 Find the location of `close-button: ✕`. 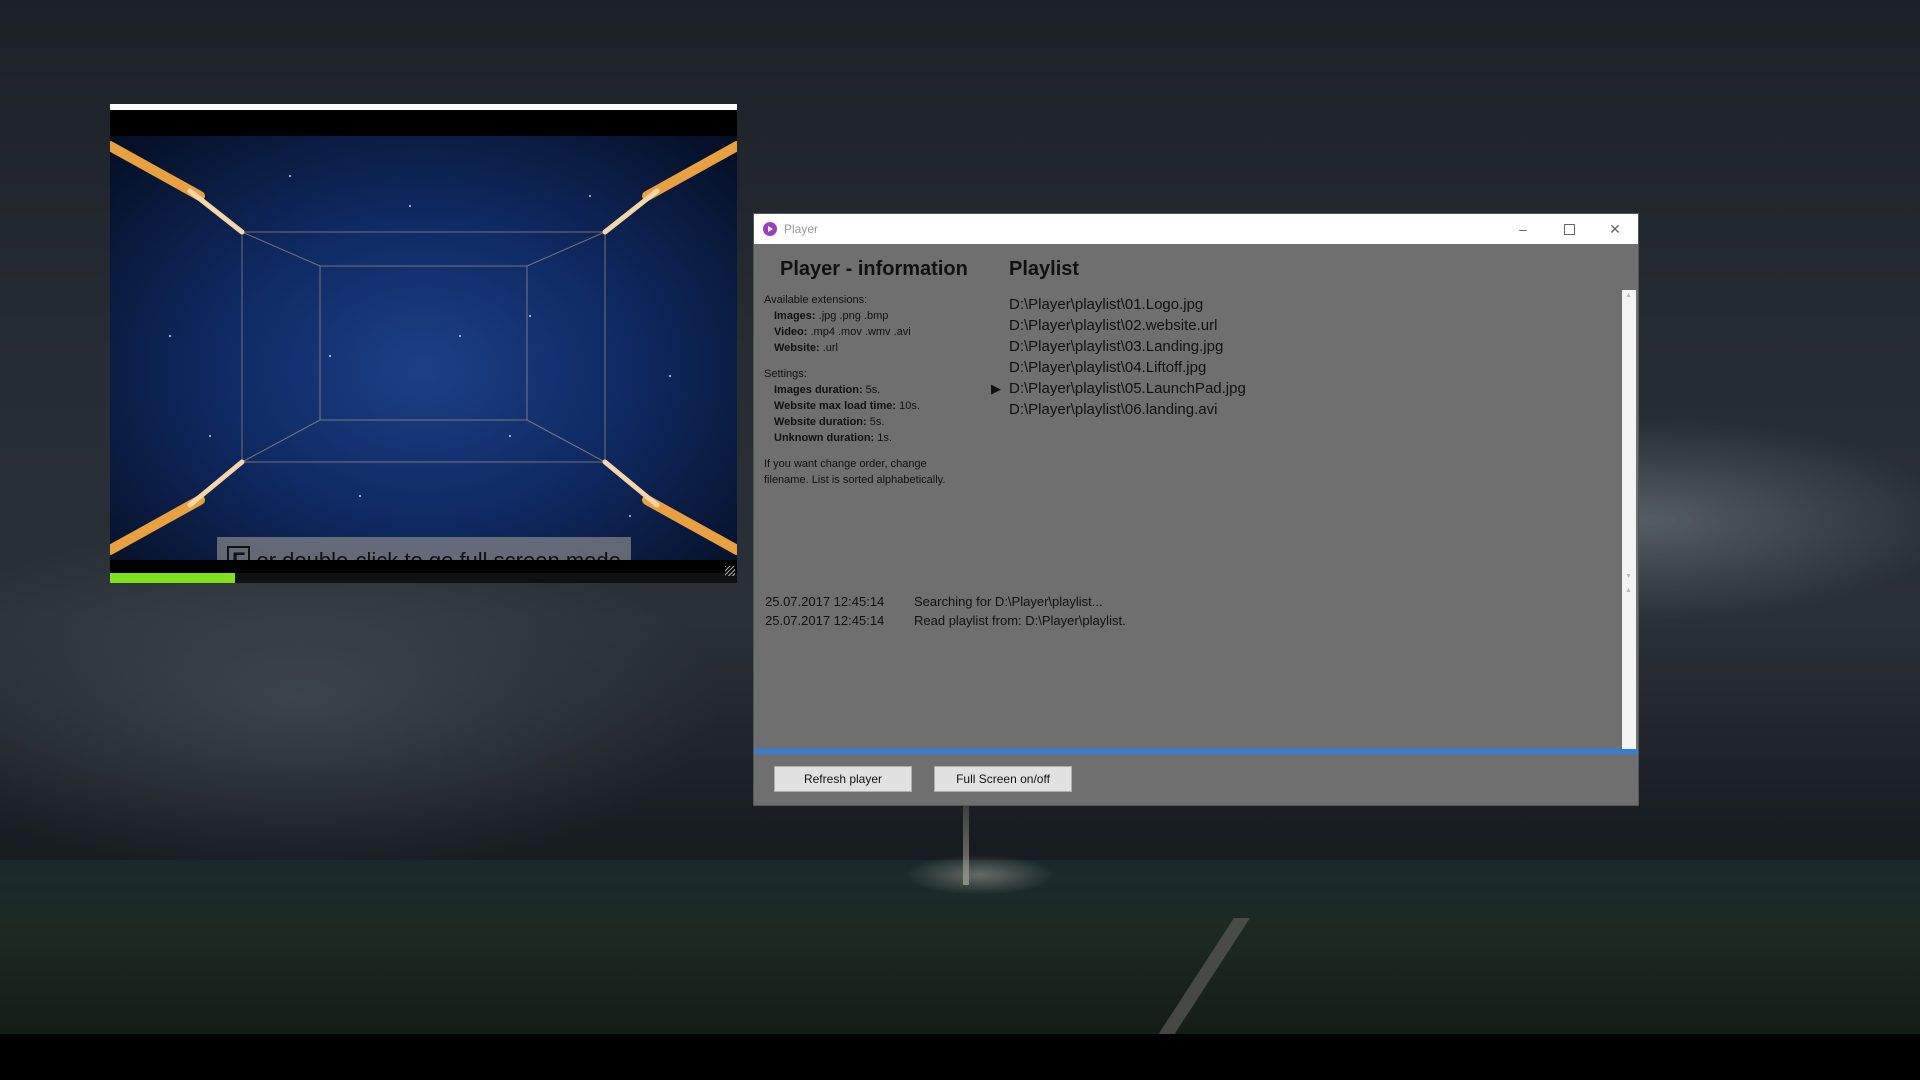

close-button: ✕ is located at coordinates (1615, 229).